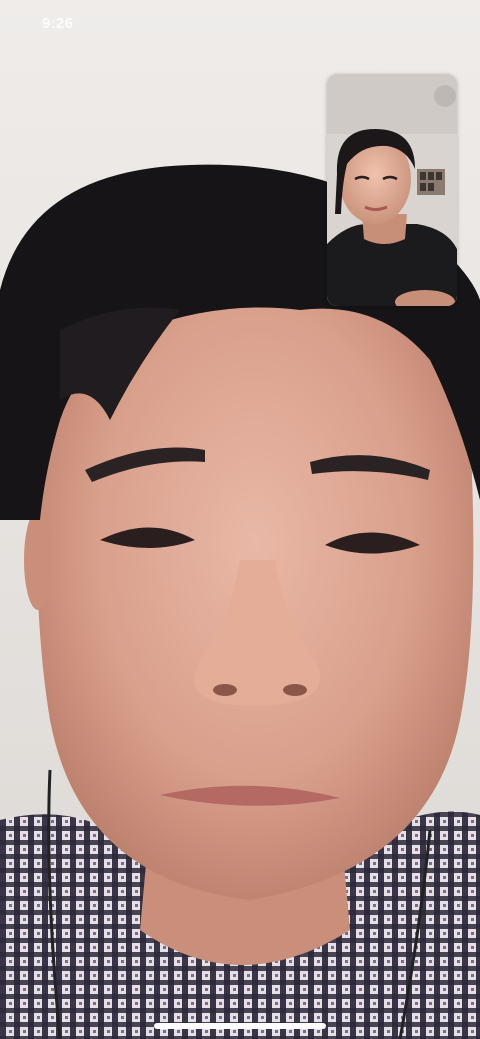  Describe the element at coordinates (58, 23) in the screenshot. I see `status-bar-time: 9:26` at that location.